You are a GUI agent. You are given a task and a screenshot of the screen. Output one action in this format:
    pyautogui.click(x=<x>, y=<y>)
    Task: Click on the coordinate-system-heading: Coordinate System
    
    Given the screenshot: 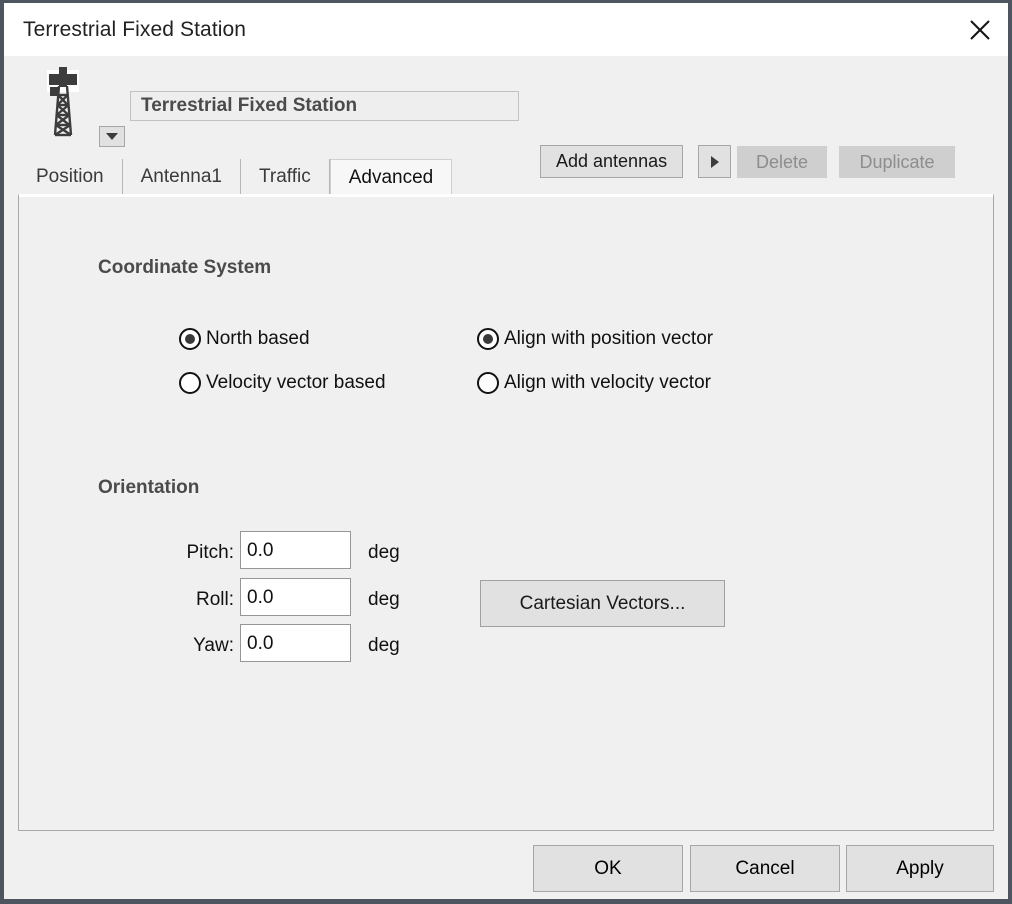 What is the action you would take?
    pyautogui.click(x=185, y=267)
    